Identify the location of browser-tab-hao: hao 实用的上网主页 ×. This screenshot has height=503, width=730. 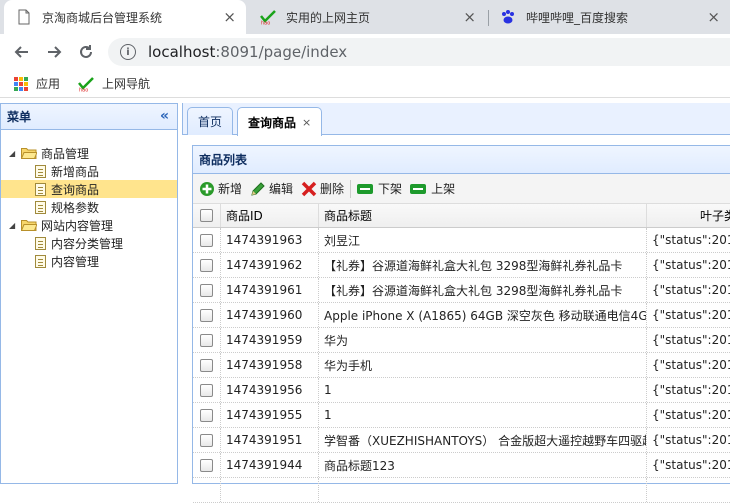
(367, 17).